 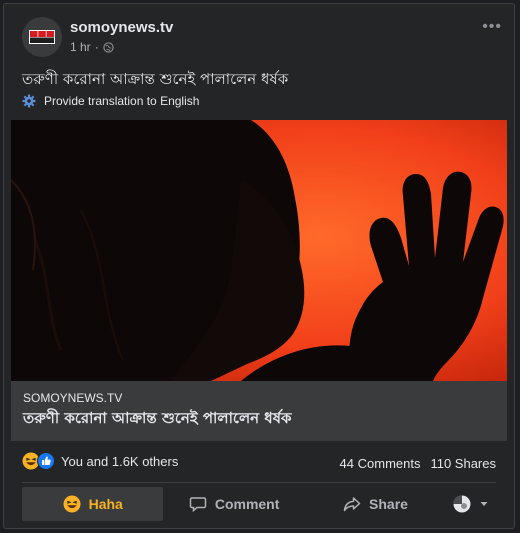 I want to click on haha-icon, so click(x=72, y=504).